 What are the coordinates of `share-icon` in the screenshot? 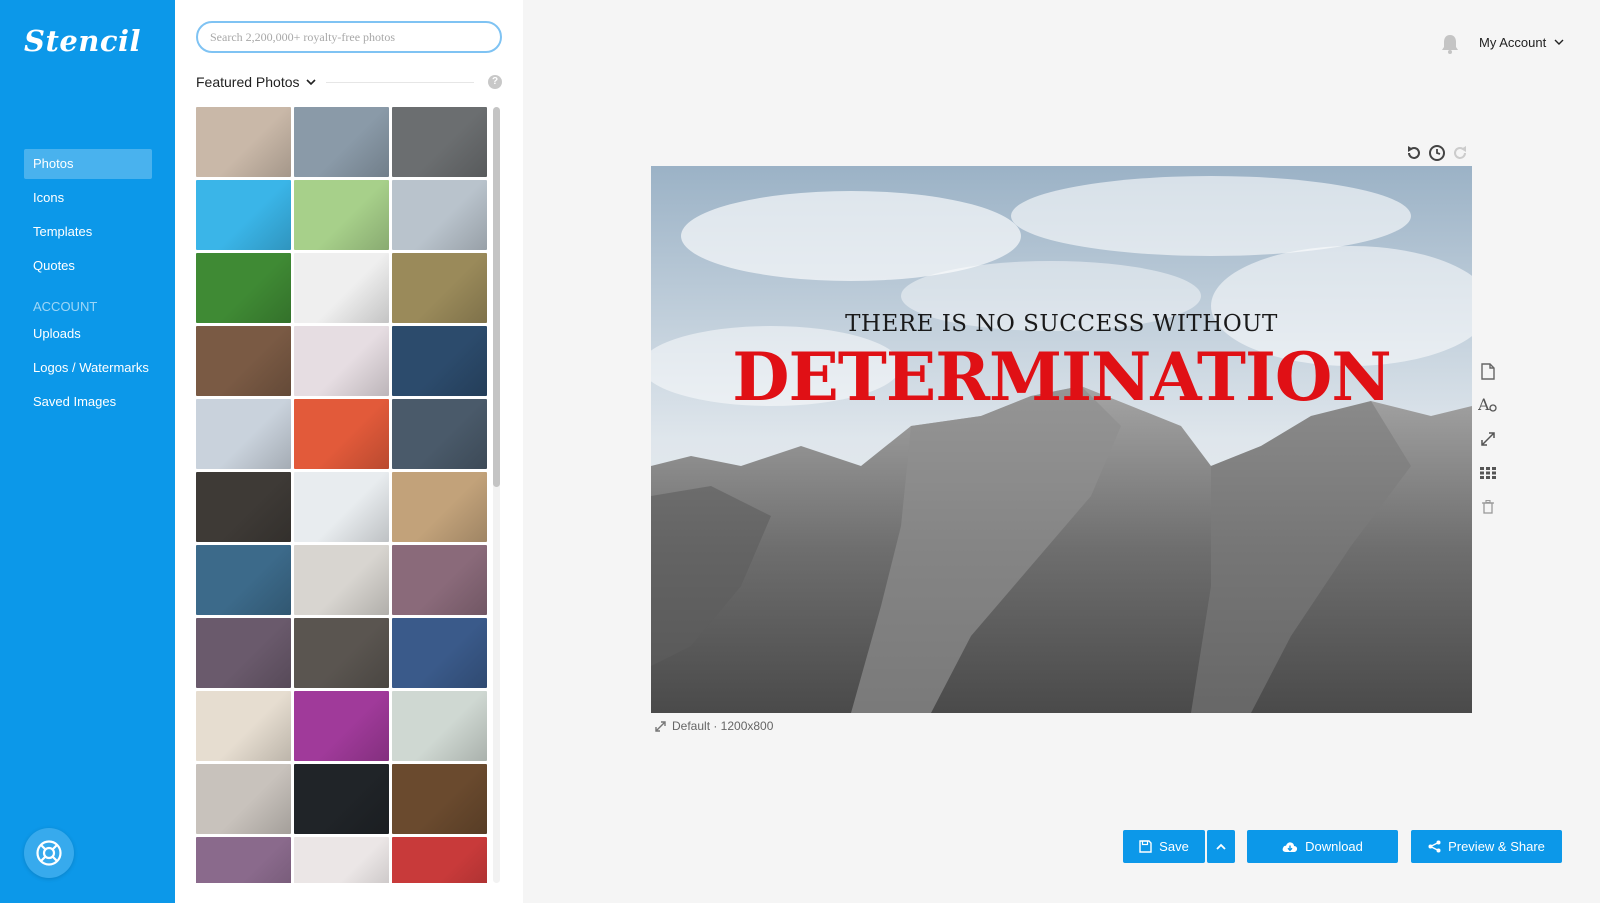 It's located at (1434, 846).